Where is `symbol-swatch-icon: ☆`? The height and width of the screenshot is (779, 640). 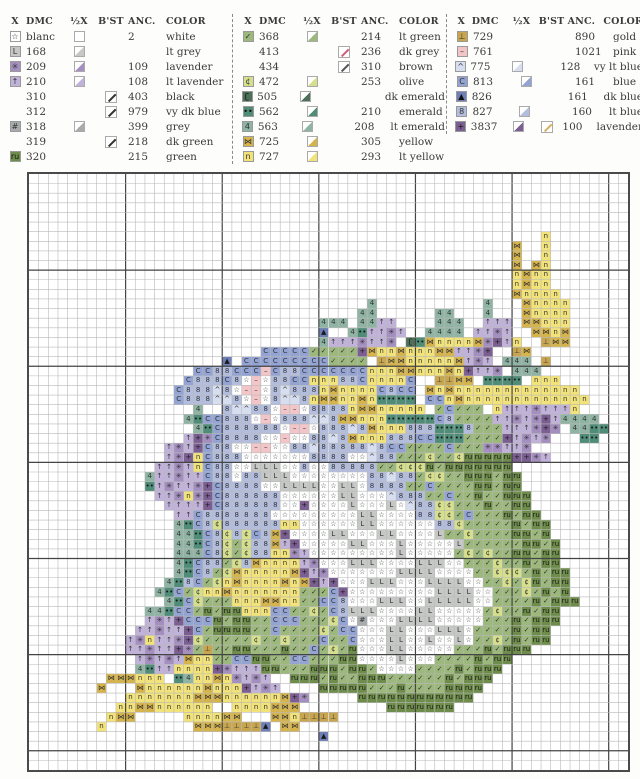
symbol-swatch-icon: ☆ is located at coordinates (15, 36).